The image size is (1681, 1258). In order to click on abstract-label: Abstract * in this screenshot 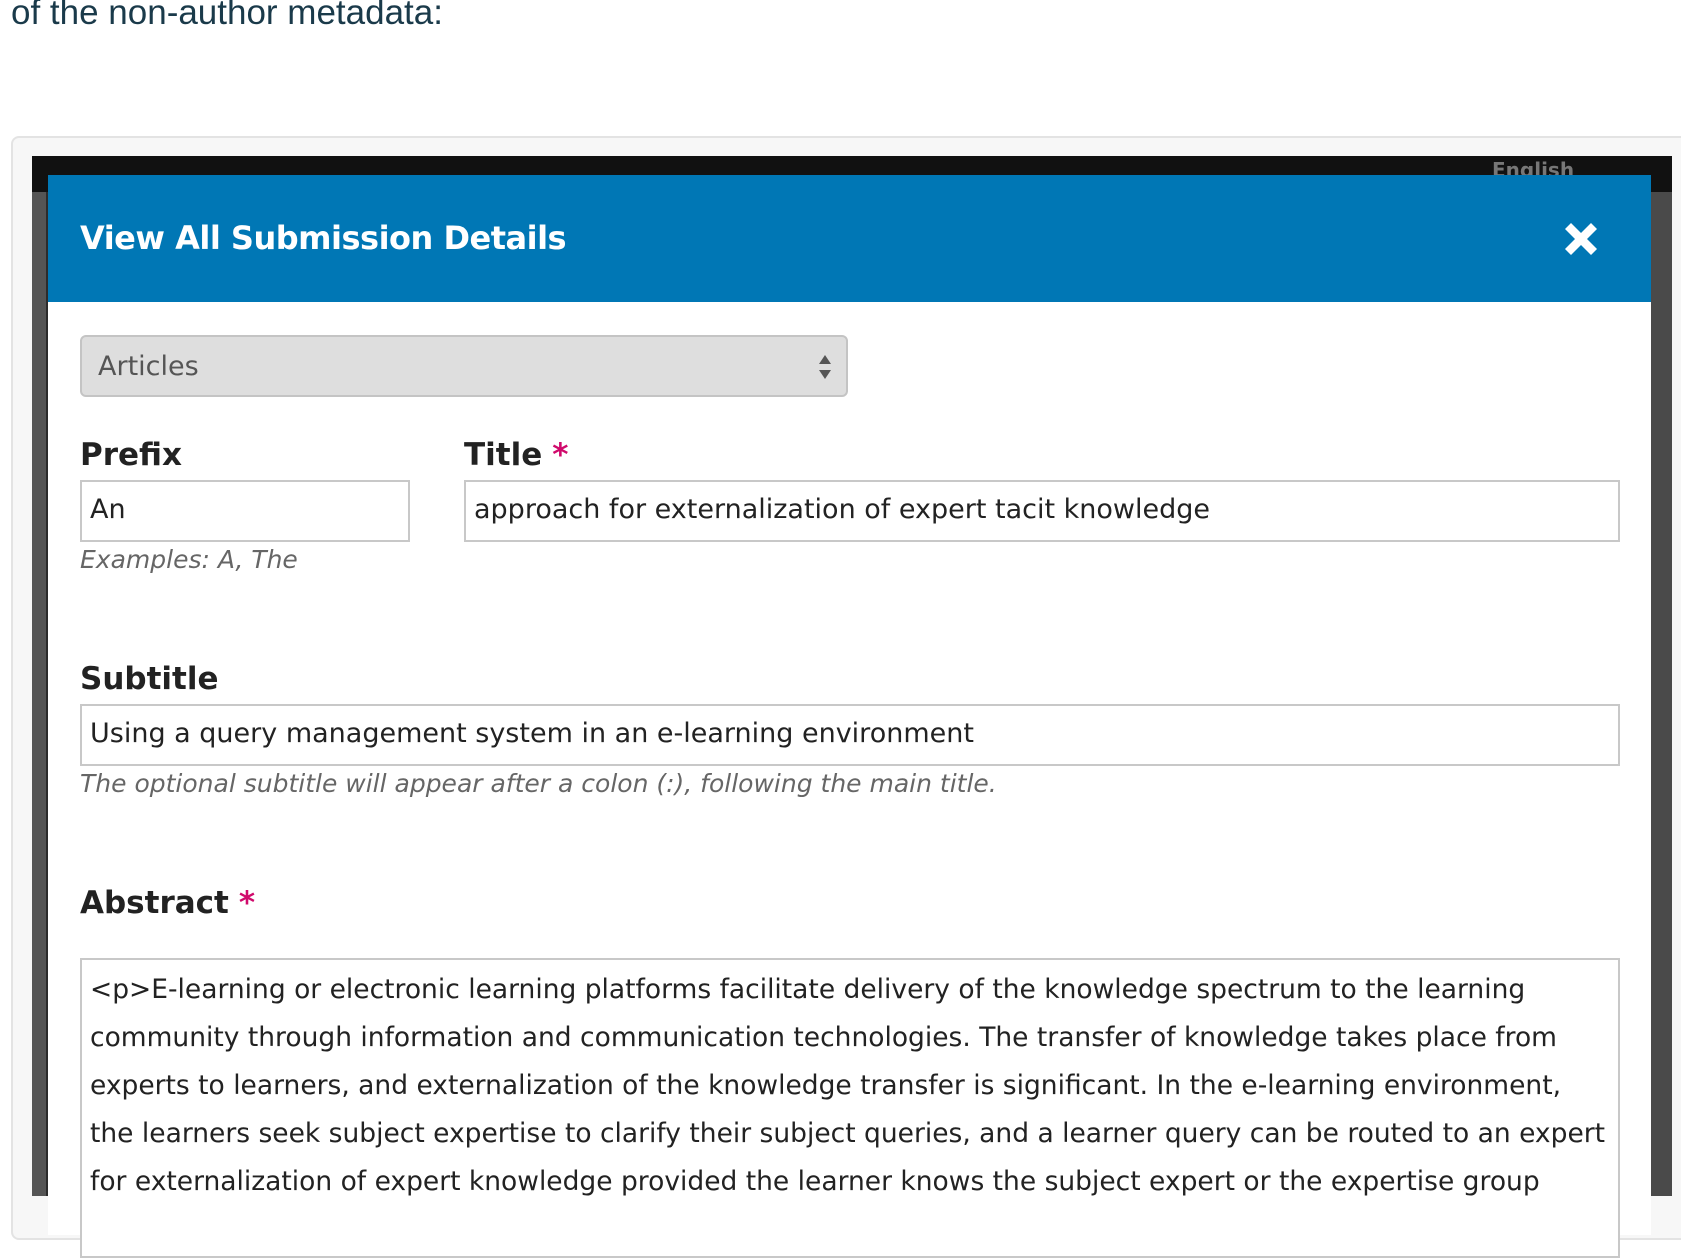, I will do `click(167, 903)`.